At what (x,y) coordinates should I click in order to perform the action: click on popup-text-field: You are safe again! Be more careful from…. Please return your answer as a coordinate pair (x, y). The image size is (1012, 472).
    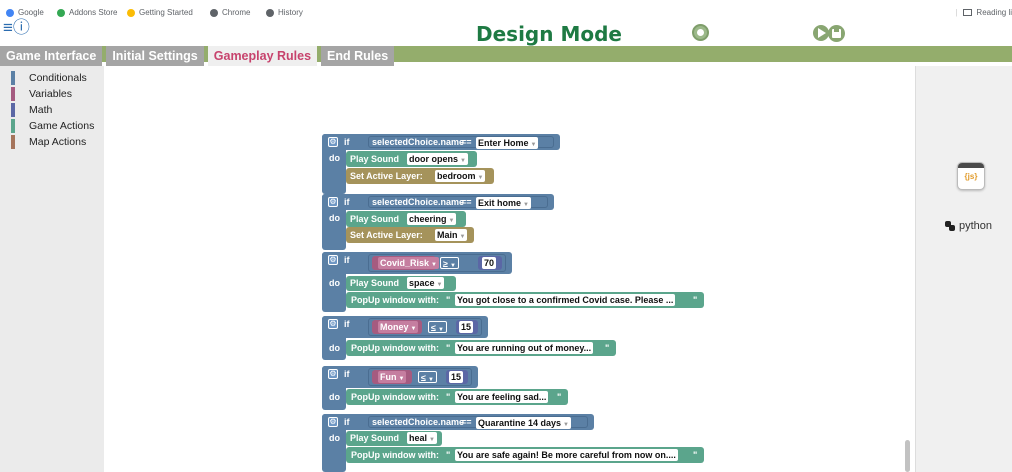
    Looking at the image, I should click on (566, 455).